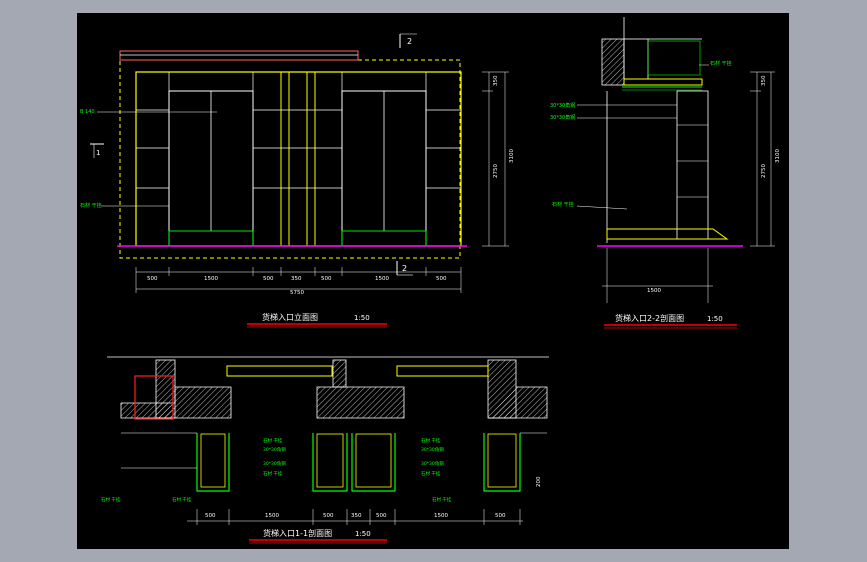 The image size is (867, 562). Describe the element at coordinates (649, 318) in the screenshot. I see `svg-text: 货梯入口2-2剖面图` at that location.